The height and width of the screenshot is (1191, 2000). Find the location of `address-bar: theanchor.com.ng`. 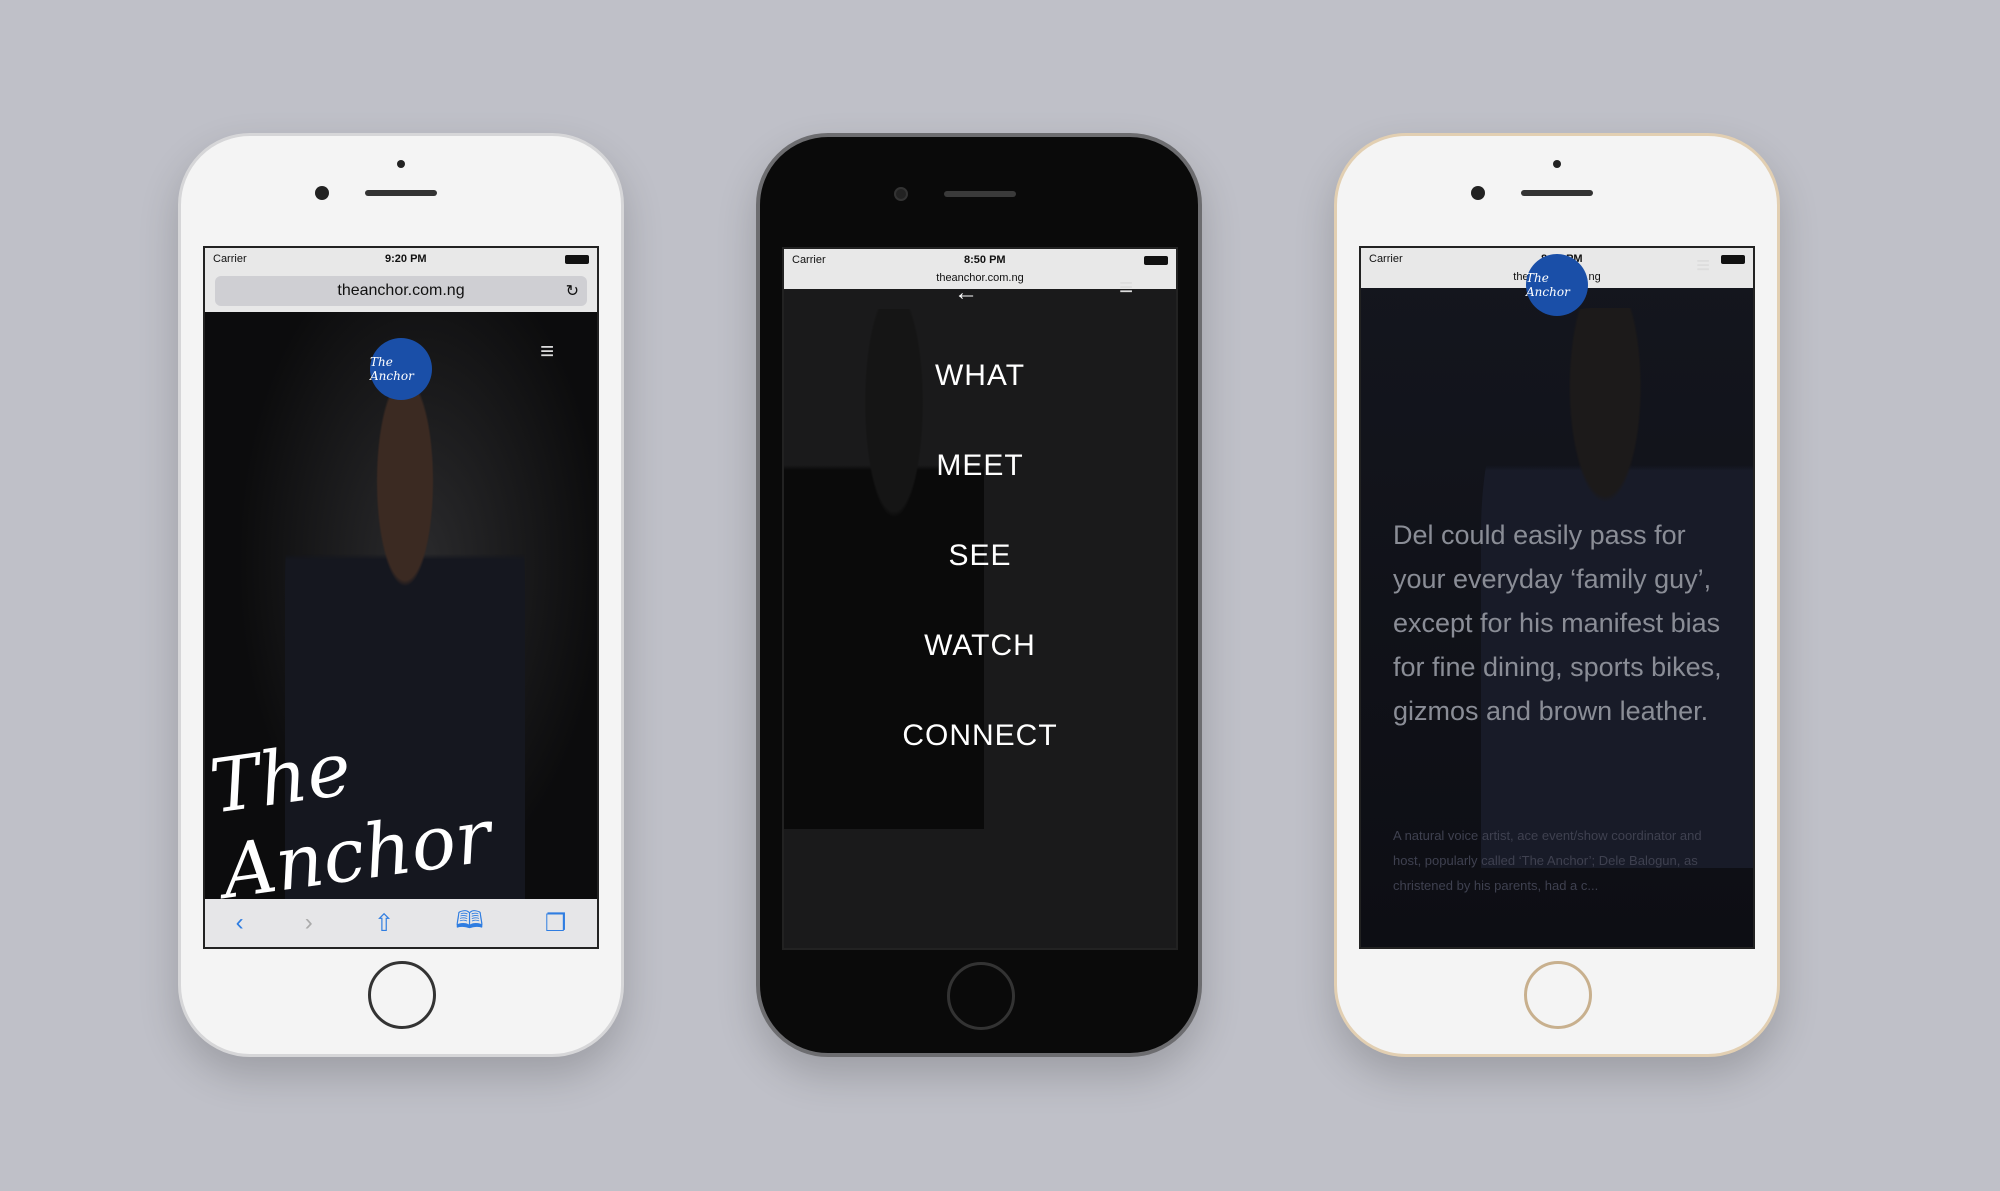

address-bar: theanchor.com.ng is located at coordinates (980, 280).